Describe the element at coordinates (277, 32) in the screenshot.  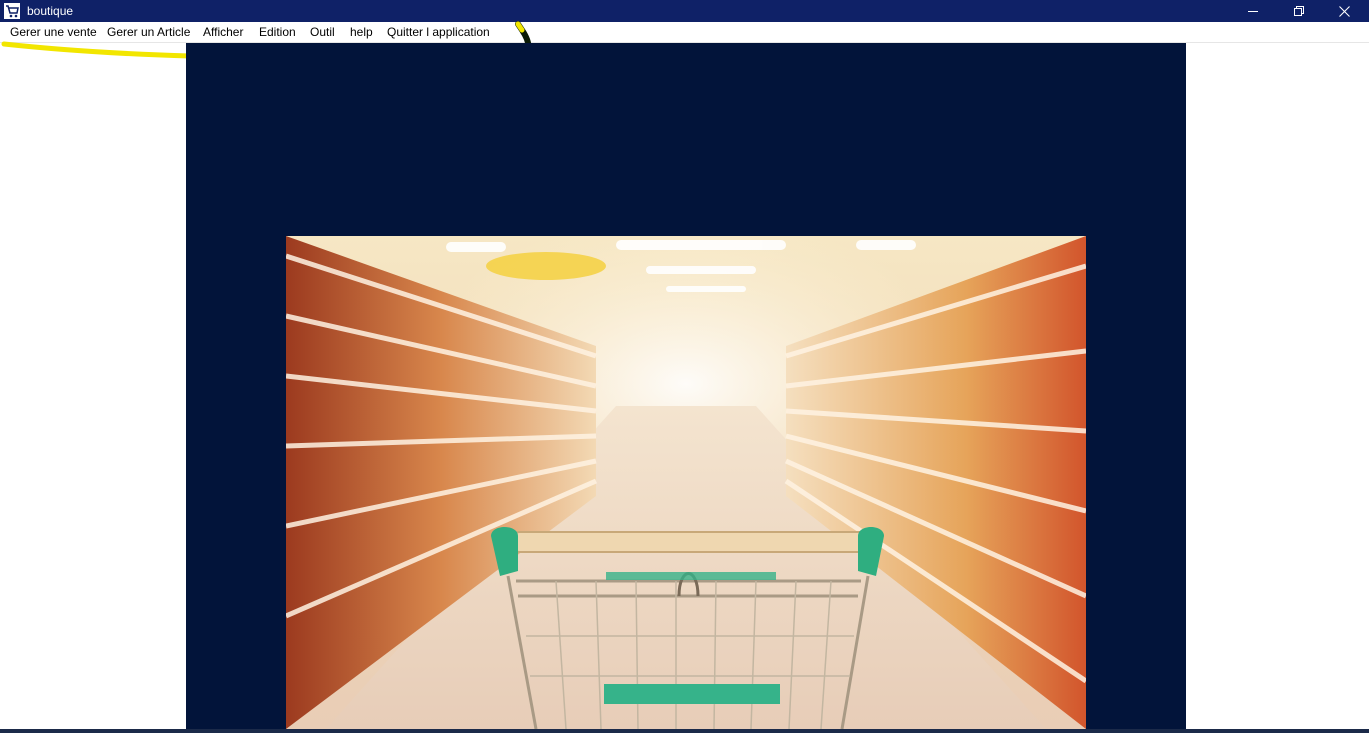
I see `menu-edition: Edition` at that location.